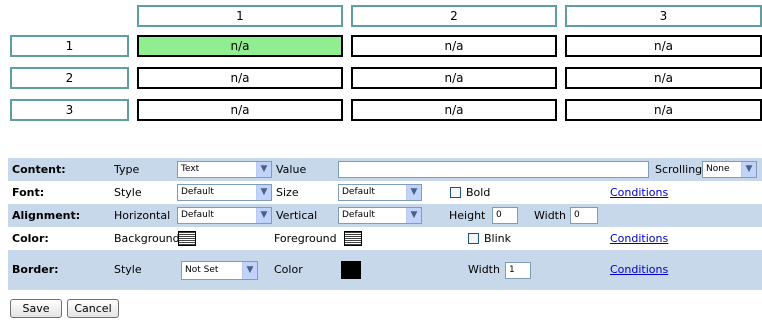 The width and height of the screenshot is (762, 320). I want to click on background-label: Background, so click(147, 238).